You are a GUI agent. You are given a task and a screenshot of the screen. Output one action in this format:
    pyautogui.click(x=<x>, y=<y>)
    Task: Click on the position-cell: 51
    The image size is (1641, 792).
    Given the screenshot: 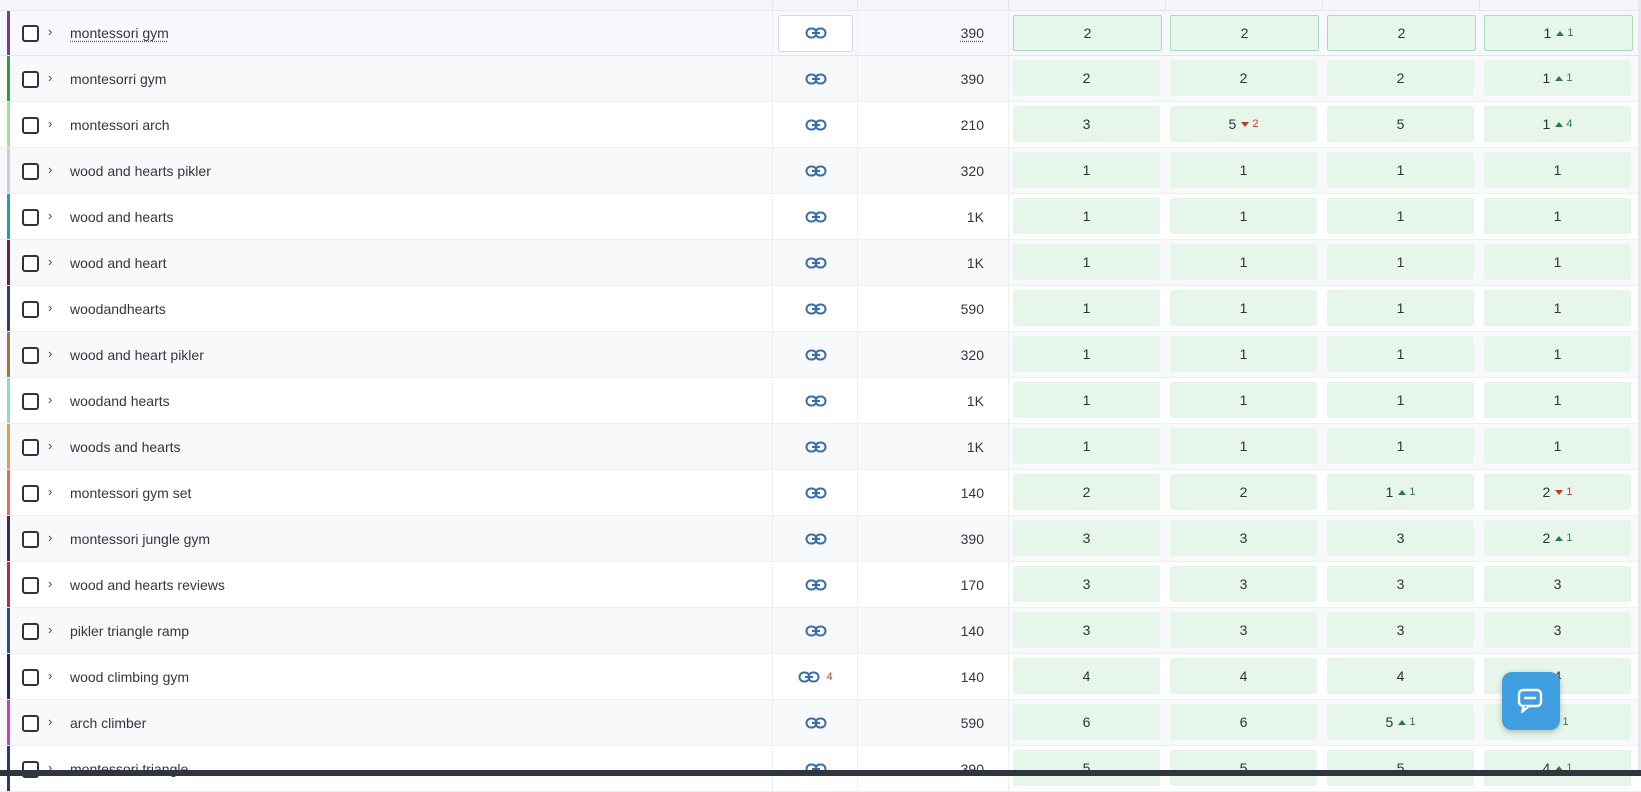 What is the action you would take?
    pyautogui.click(x=1400, y=722)
    